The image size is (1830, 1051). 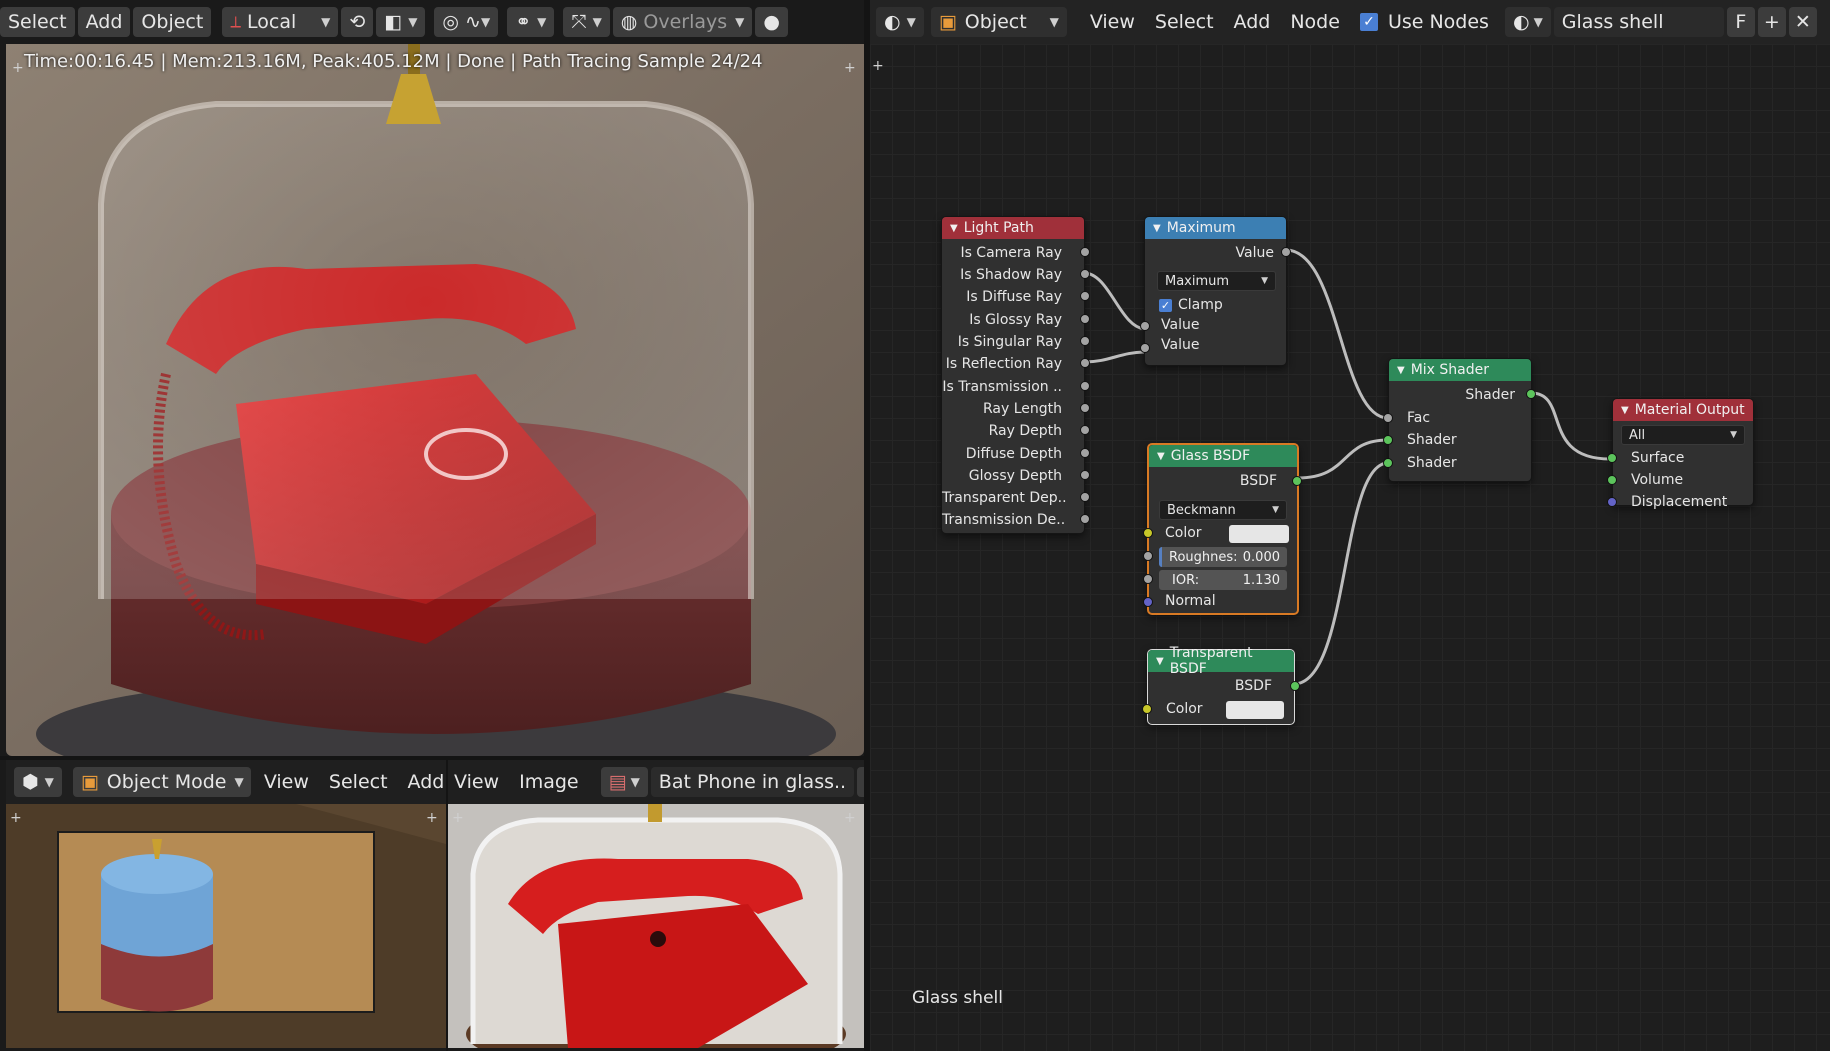 What do you see at coordinates (1085, 341) in the screenshot?
I see `socket-is-singular-ray` at bounding box center [1085, 341].